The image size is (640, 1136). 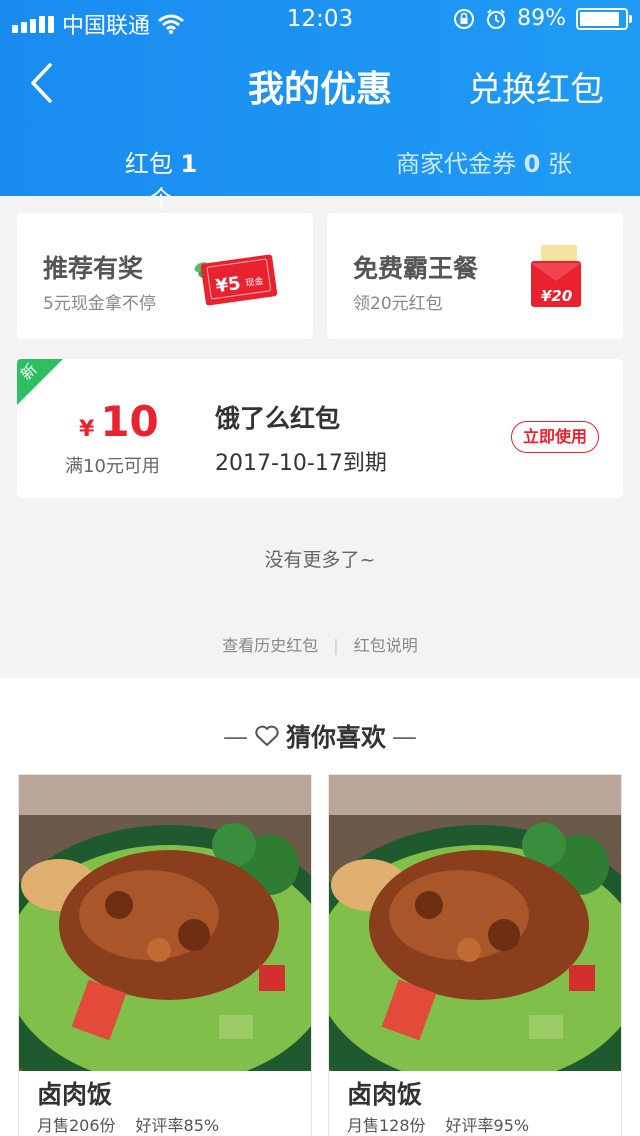 What do you see at coordinates (320, 560) in the screenshot?
I see `no-more-text: 没有更多了~` at bounding box center [320, 560].